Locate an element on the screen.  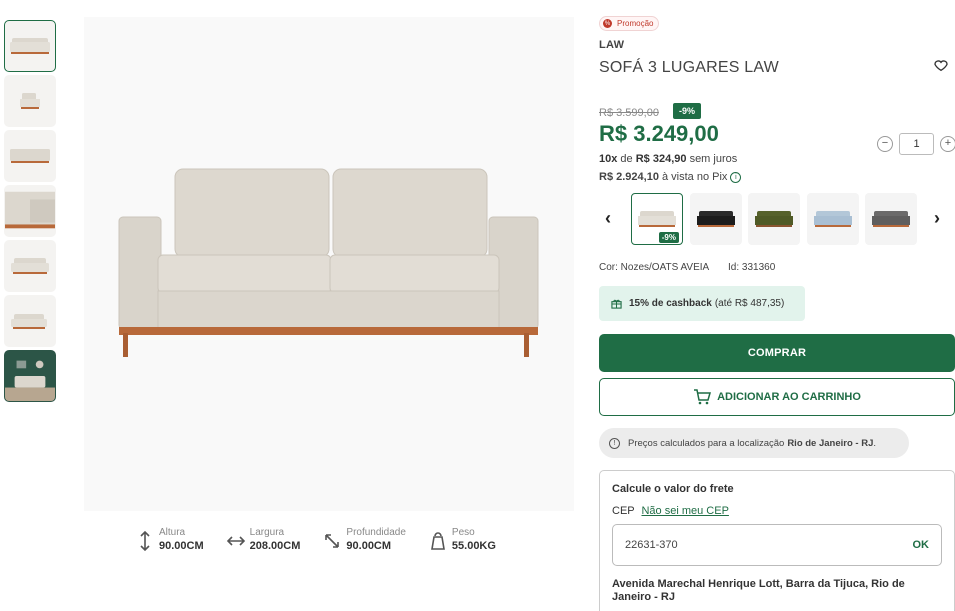
cashback-limit: (até R$ 487,35) is located at coordinates (749, 303).